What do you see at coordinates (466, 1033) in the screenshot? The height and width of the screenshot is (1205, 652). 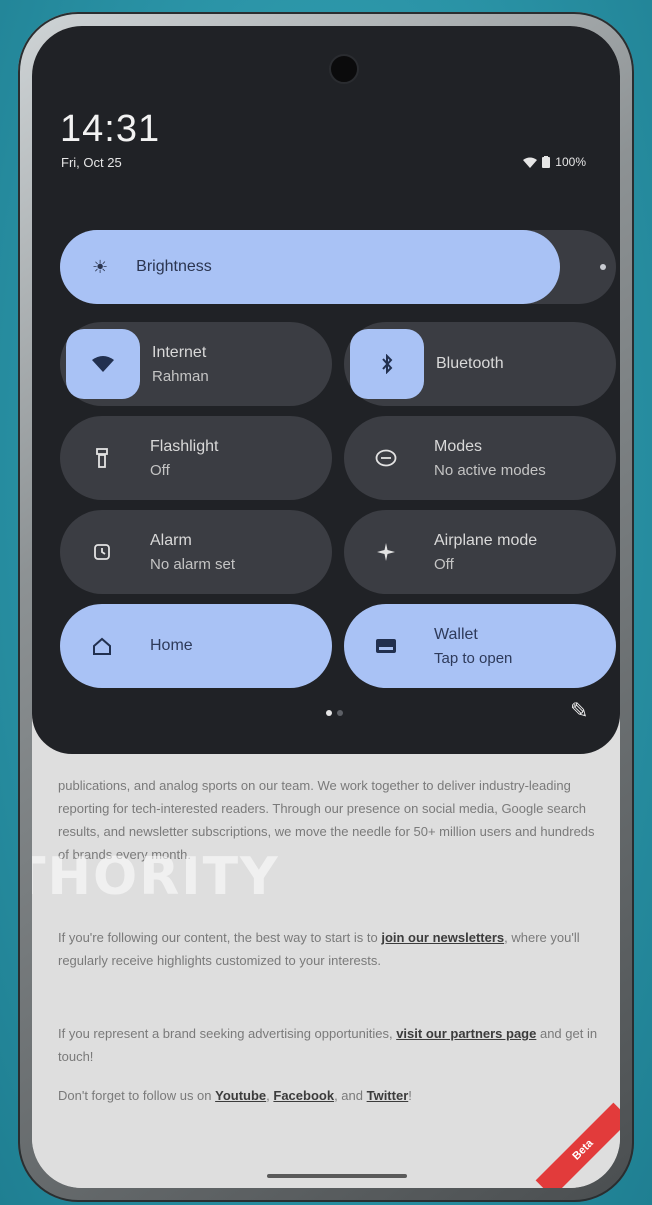 I see `partners-page-link: visit our partners page` at bounding box center [466, 1033].